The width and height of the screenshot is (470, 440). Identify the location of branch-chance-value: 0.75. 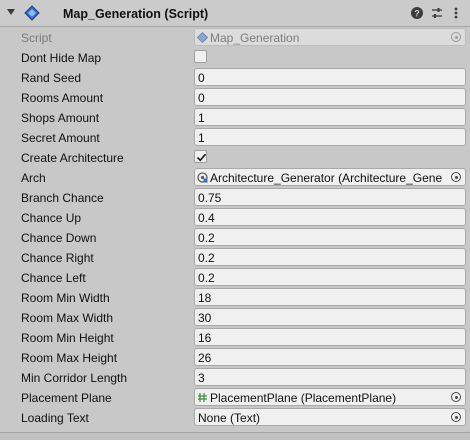
(210, 198).